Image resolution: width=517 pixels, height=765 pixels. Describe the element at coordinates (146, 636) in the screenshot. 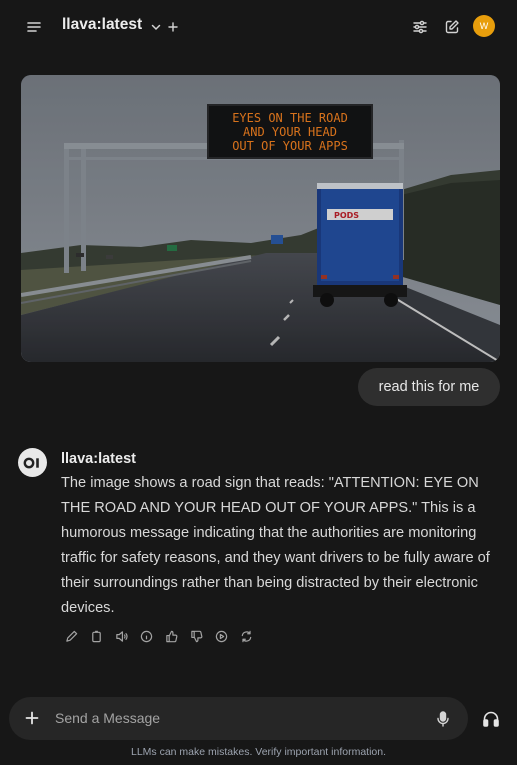

I see `info-icon` at that location.